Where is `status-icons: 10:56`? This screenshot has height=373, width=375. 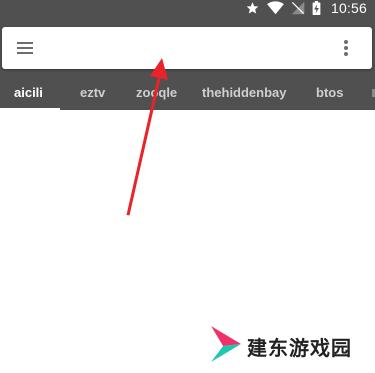 status-icons: 10:56 is located at coordinates (306, 8).